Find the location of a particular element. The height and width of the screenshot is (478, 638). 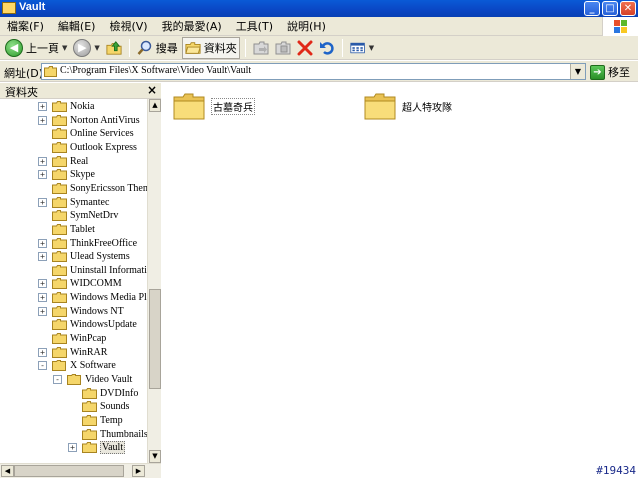

menu-view: 檢視(V) is located at coordinates (128, 26).